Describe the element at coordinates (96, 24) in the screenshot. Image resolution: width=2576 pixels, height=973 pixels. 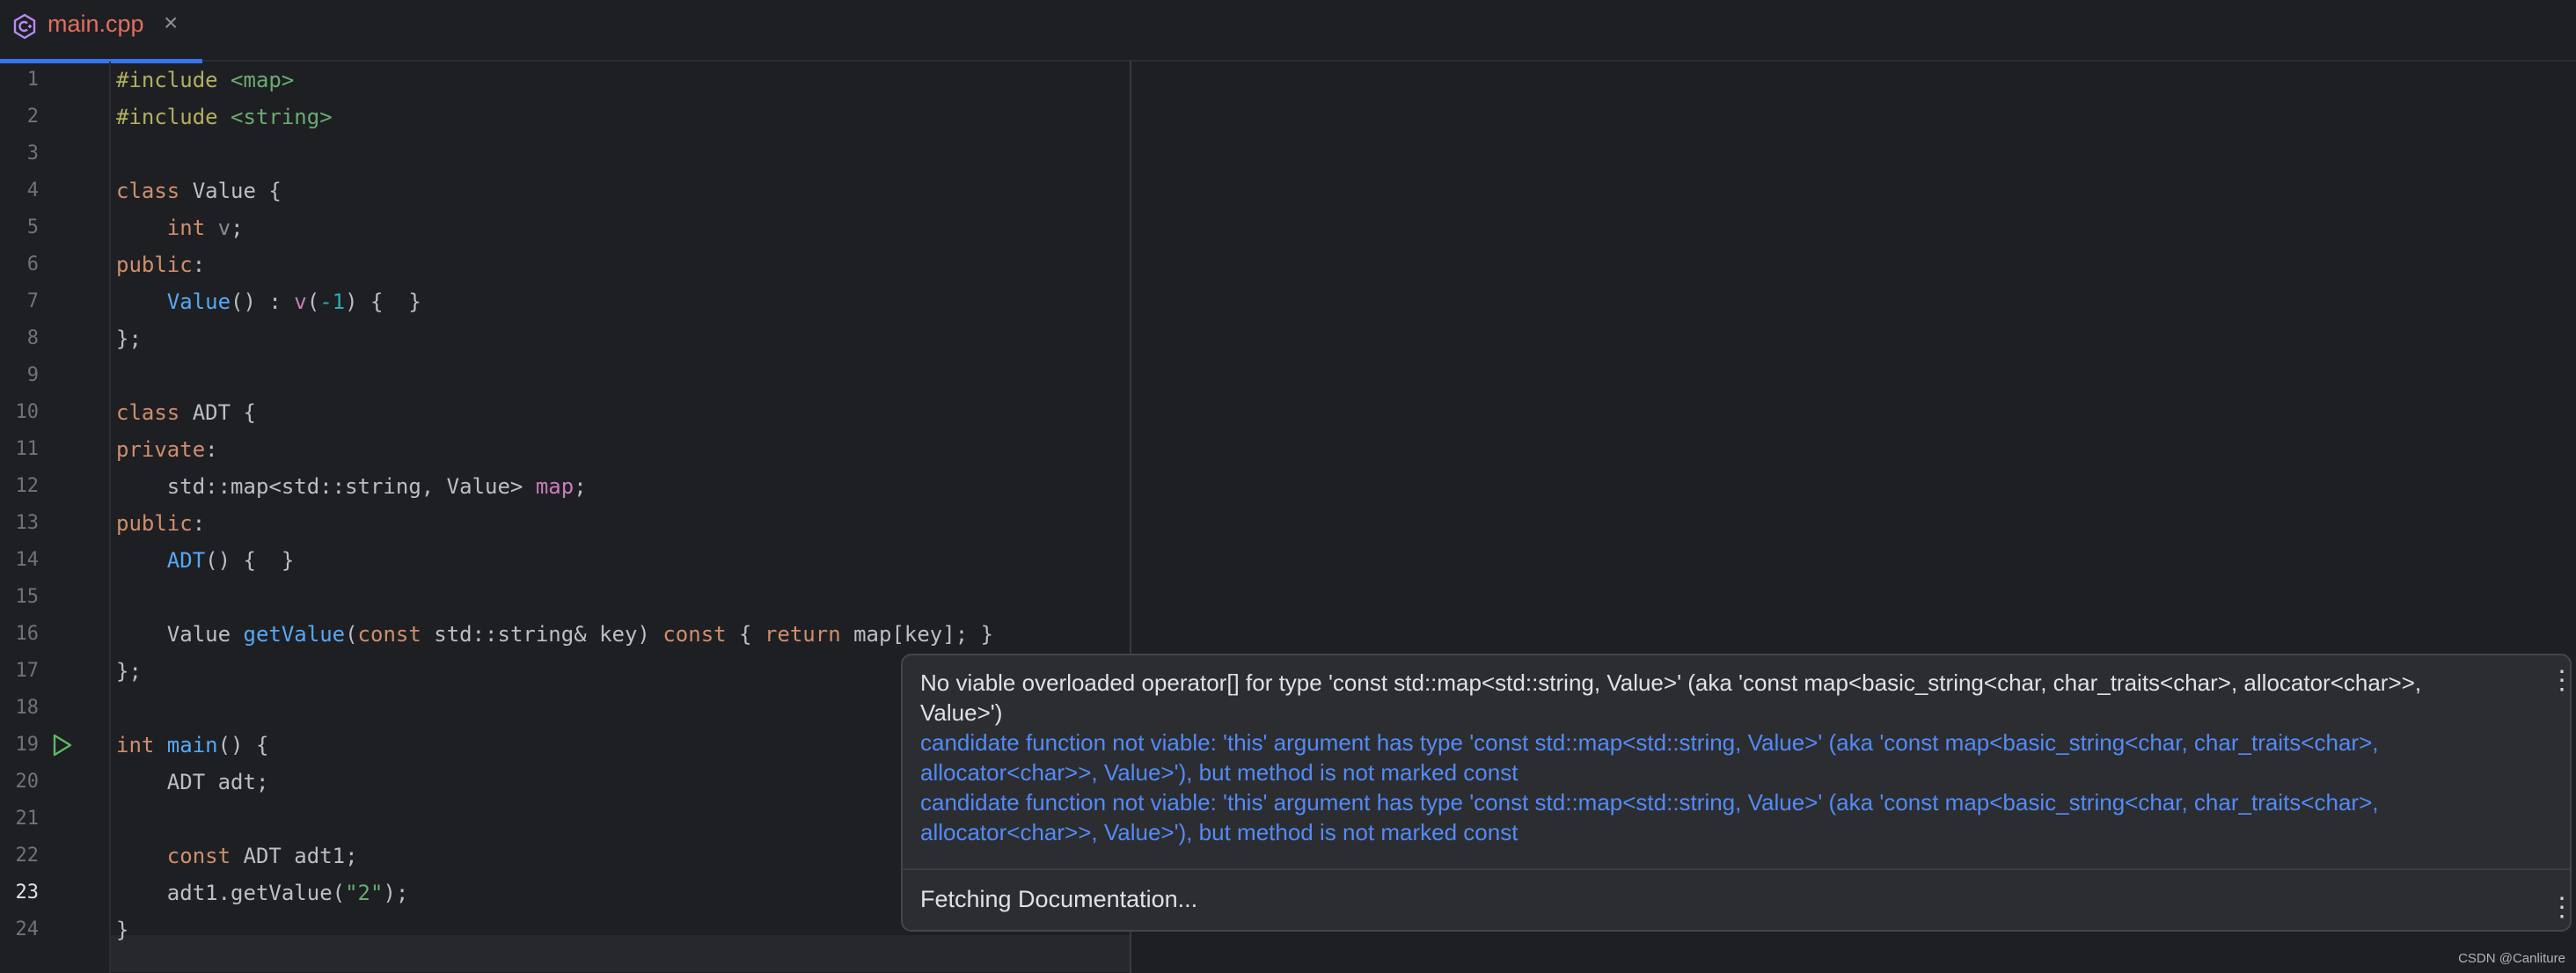
I see `tab-label: main.cpp` at that location.